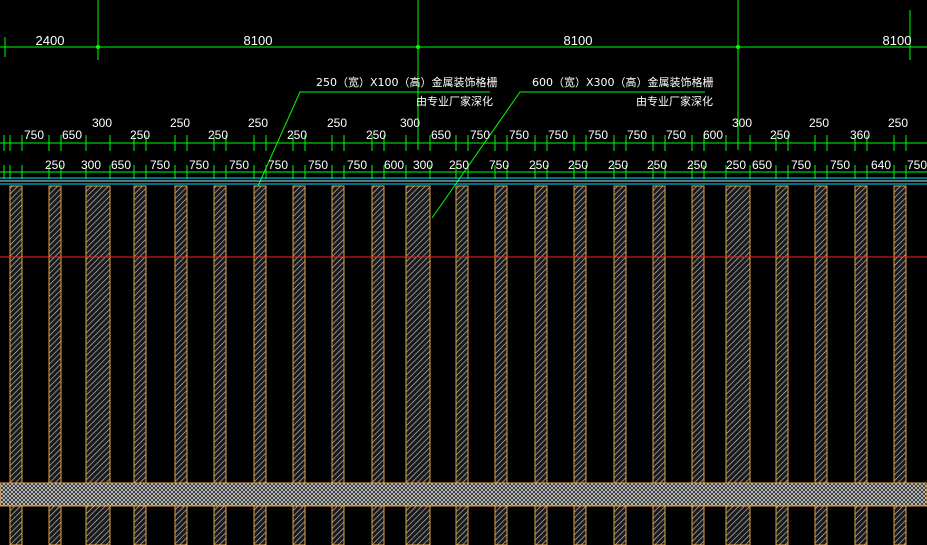 This screenshot has width=927, height=545. I want to click on annotation-2-subtitle: 由专业厂家深化, so click(674, 101).